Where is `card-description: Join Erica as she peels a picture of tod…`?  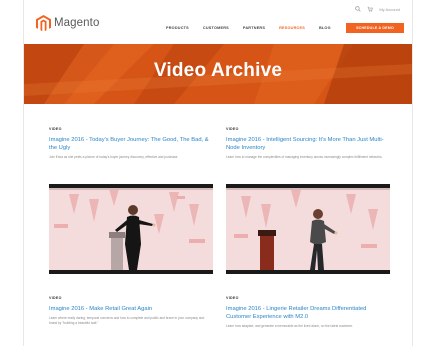
card-description: Join Erica as she peels a picture of tod… is located at coordinates (114, 157).